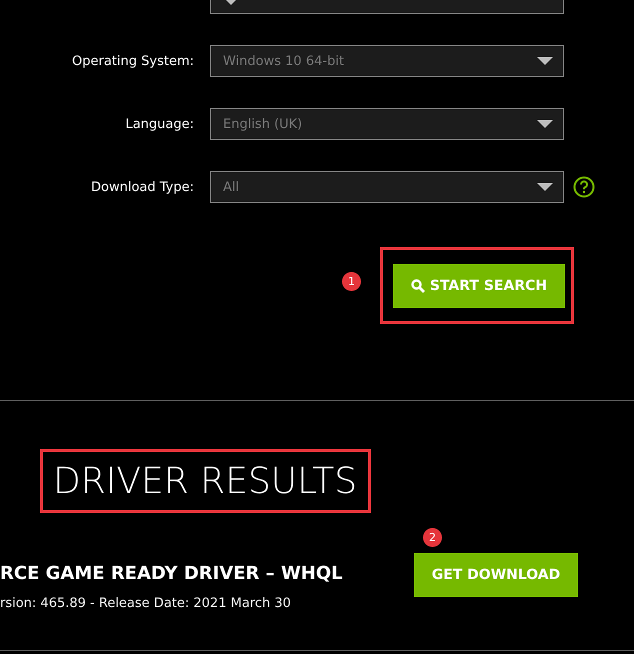  What do you see at coordinates (159, 124) in the screenshot?
I see `field-label: Language:` at bounding box center [159, 124].